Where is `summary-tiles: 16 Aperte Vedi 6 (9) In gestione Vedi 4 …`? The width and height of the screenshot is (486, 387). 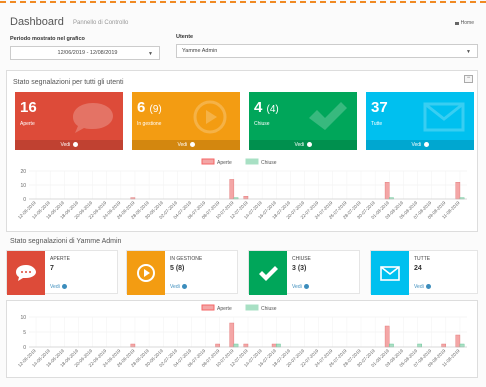 summary-tiles: 16 Aperte Vedi 6 (9) In gestione Vedi 4 … is located at coordinates (244, 121).